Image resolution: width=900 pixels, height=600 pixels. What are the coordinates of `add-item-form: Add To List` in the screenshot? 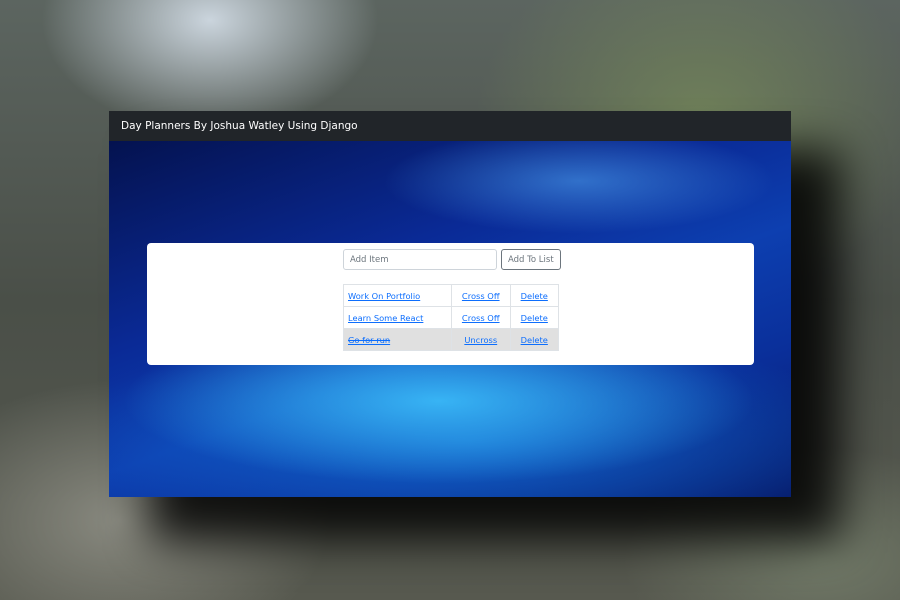 It's located at (452, 259).